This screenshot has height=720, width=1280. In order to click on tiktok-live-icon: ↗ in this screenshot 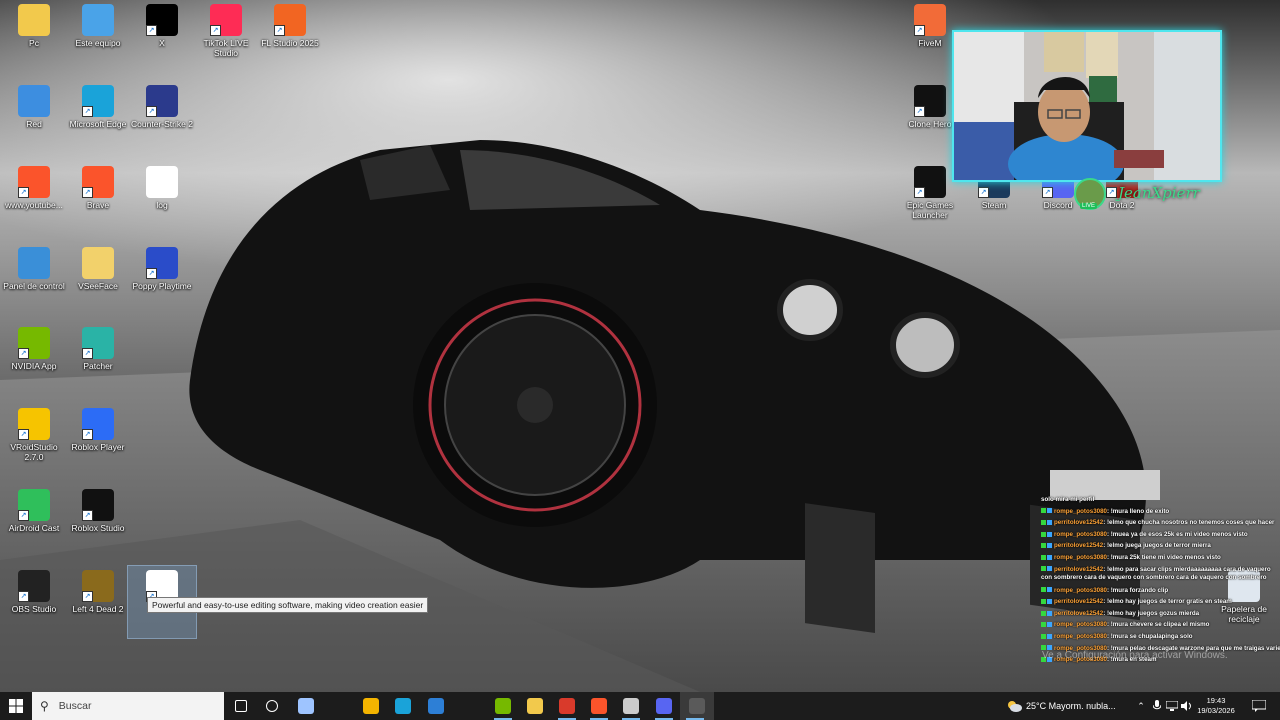, I will do `click(226, 20)`.